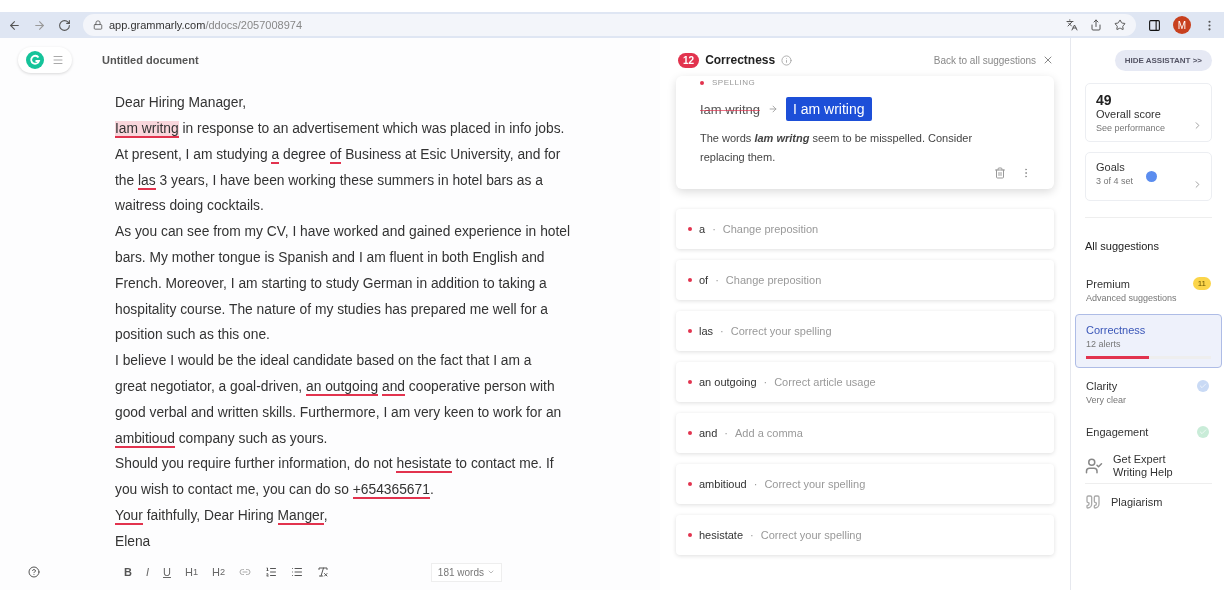 Image resolution: width=1224 pixels, height=590 pixels. I want to click on suggestion-item: a · Change preposition, so click(865, 229).